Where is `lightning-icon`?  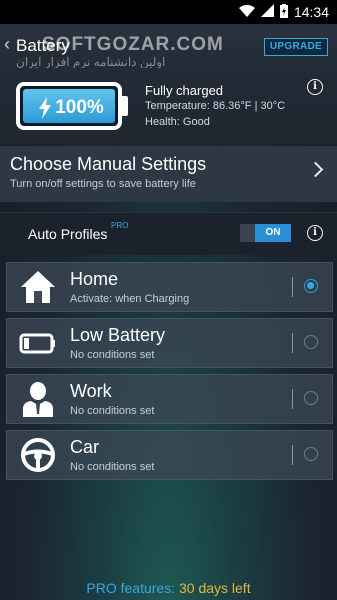
lightning-icon is located at coordinates (45, 108).